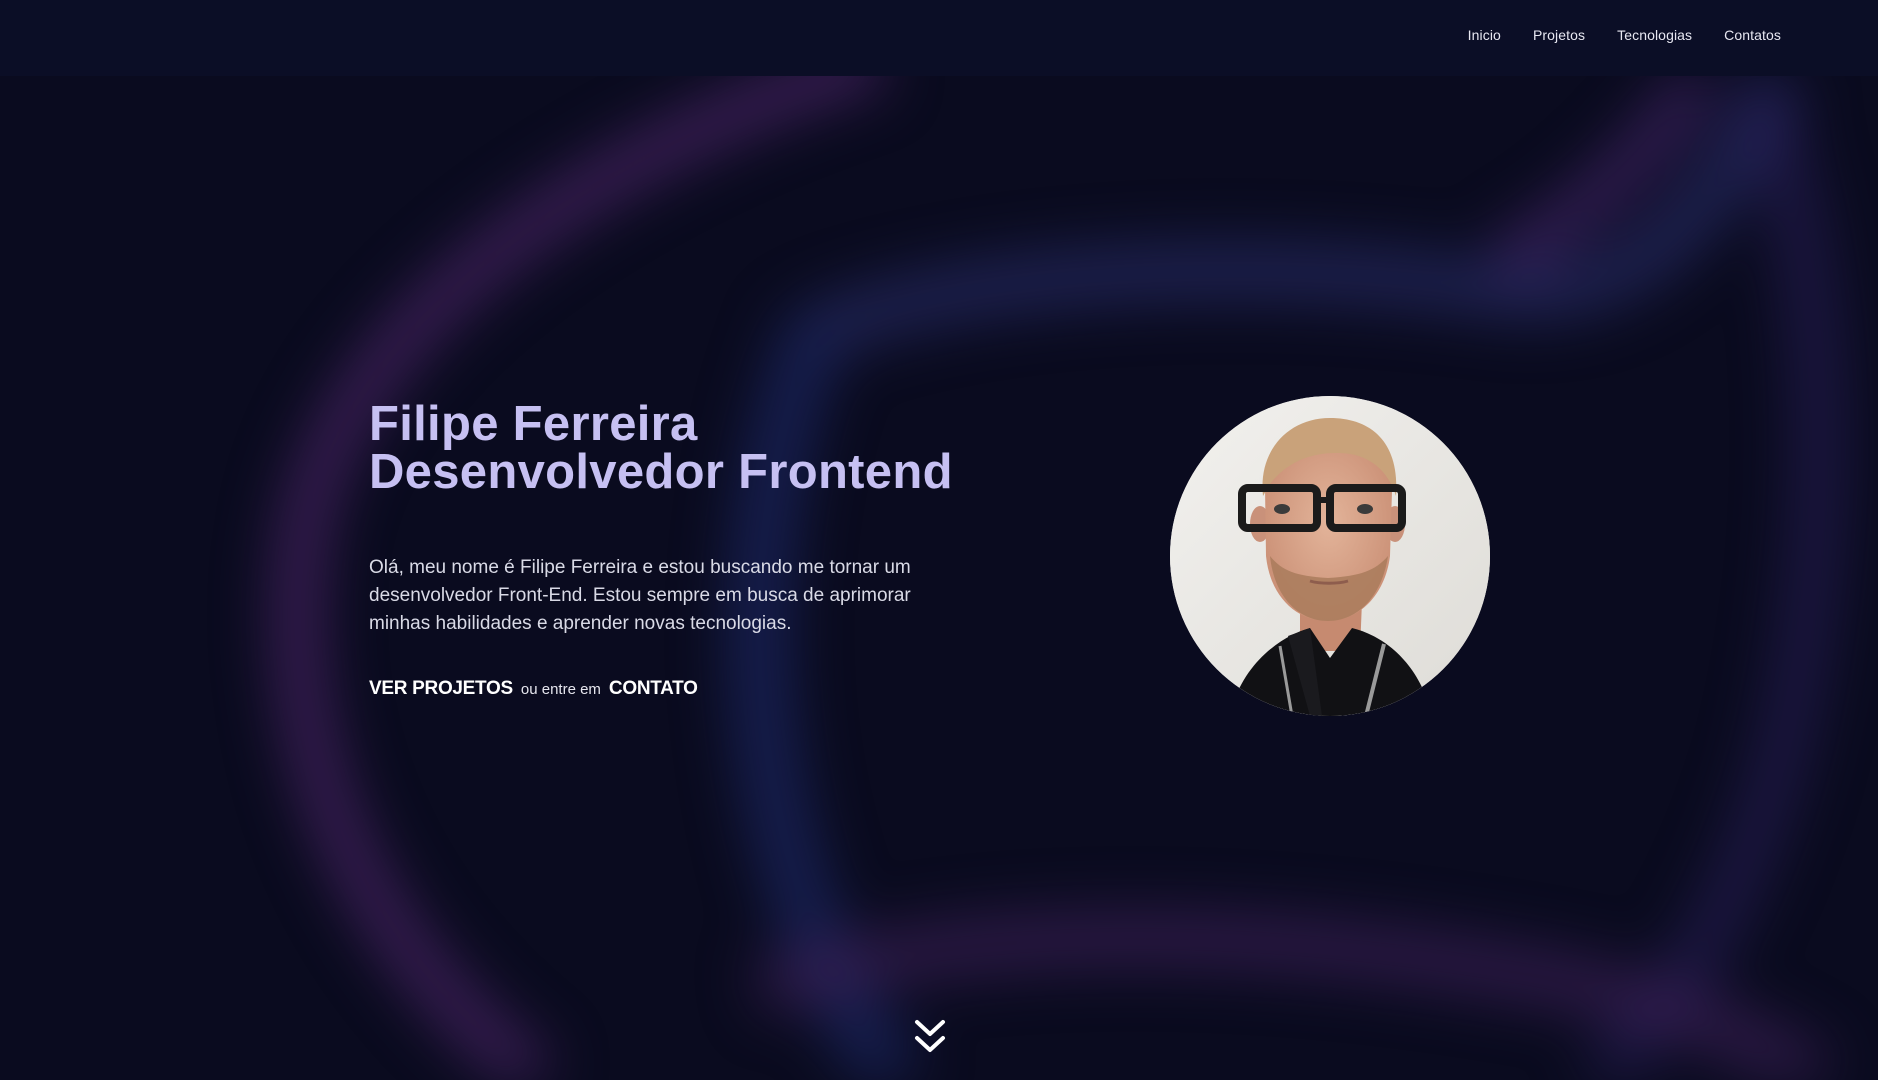 The image size is (1878, 1080). Describe the element at coordinates (560, 689) in the screenshot. I see `cta-separator-text: ou entre em` at that location.